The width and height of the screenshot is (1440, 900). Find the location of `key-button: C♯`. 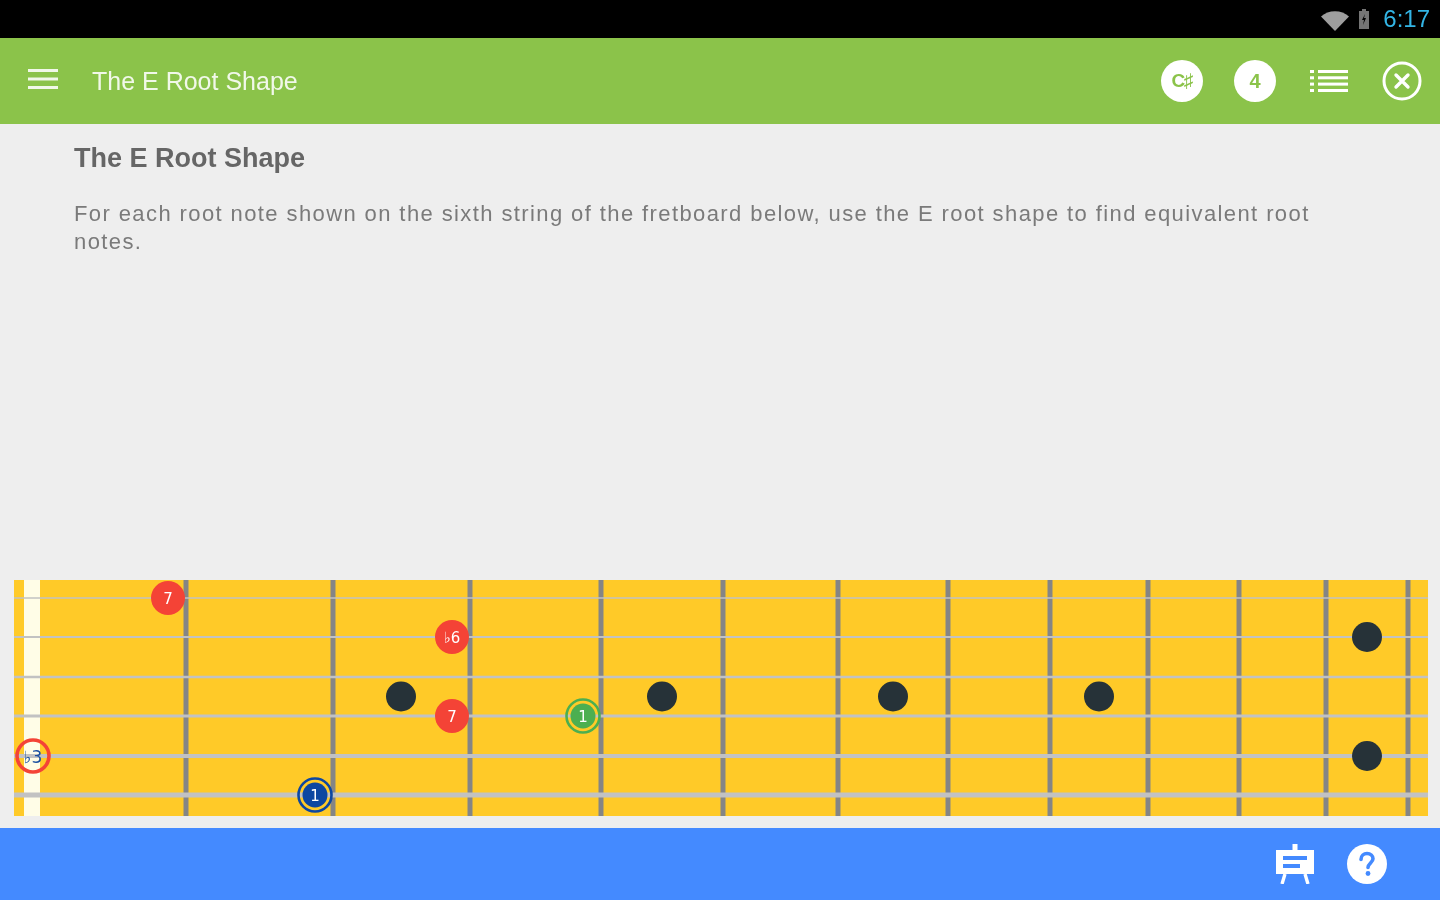

key-button: C♯ is located at coordinates (1182, 81).